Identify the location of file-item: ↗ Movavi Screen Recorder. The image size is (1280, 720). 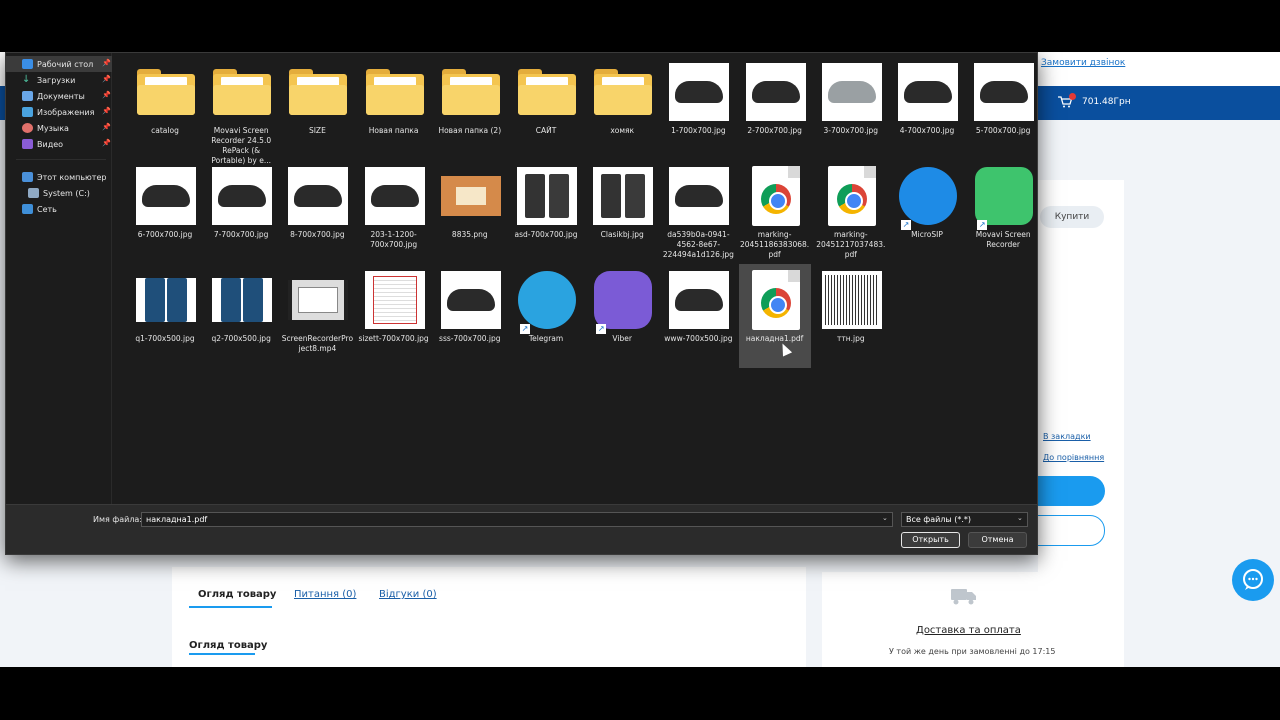
(1003, 212).